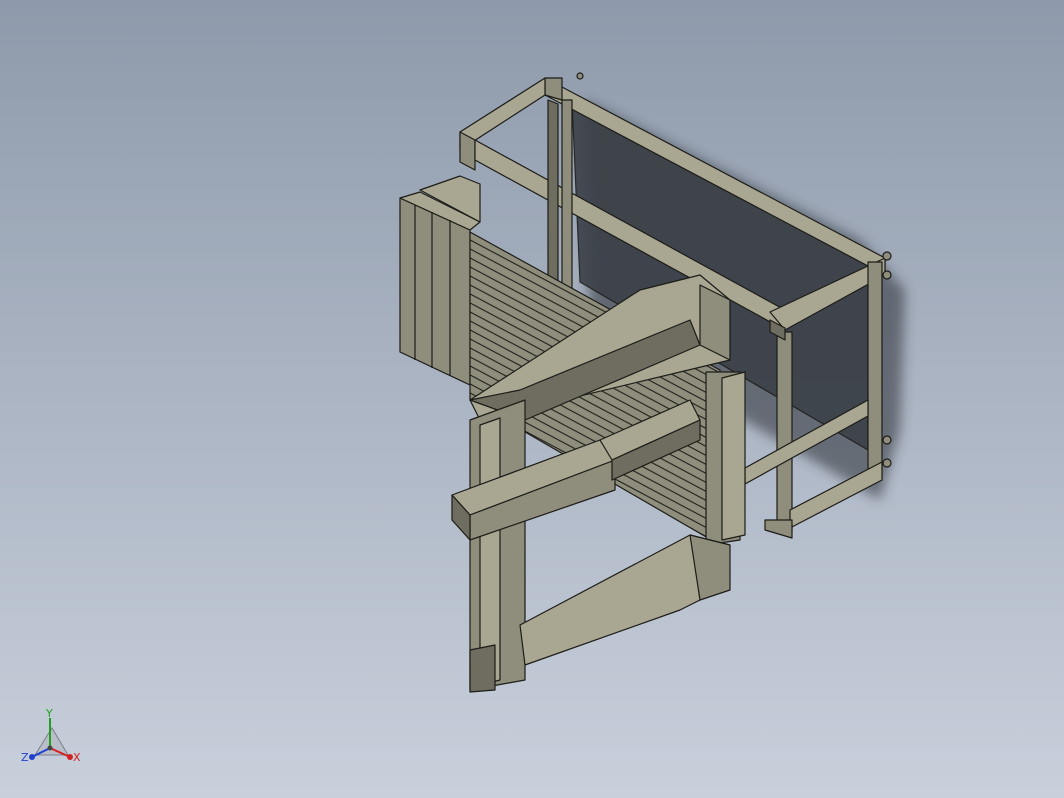  What do you see at coordinates (77, 757) in the screenshot?
I see `triad-x-label: X` at bounding box center [77, 757].